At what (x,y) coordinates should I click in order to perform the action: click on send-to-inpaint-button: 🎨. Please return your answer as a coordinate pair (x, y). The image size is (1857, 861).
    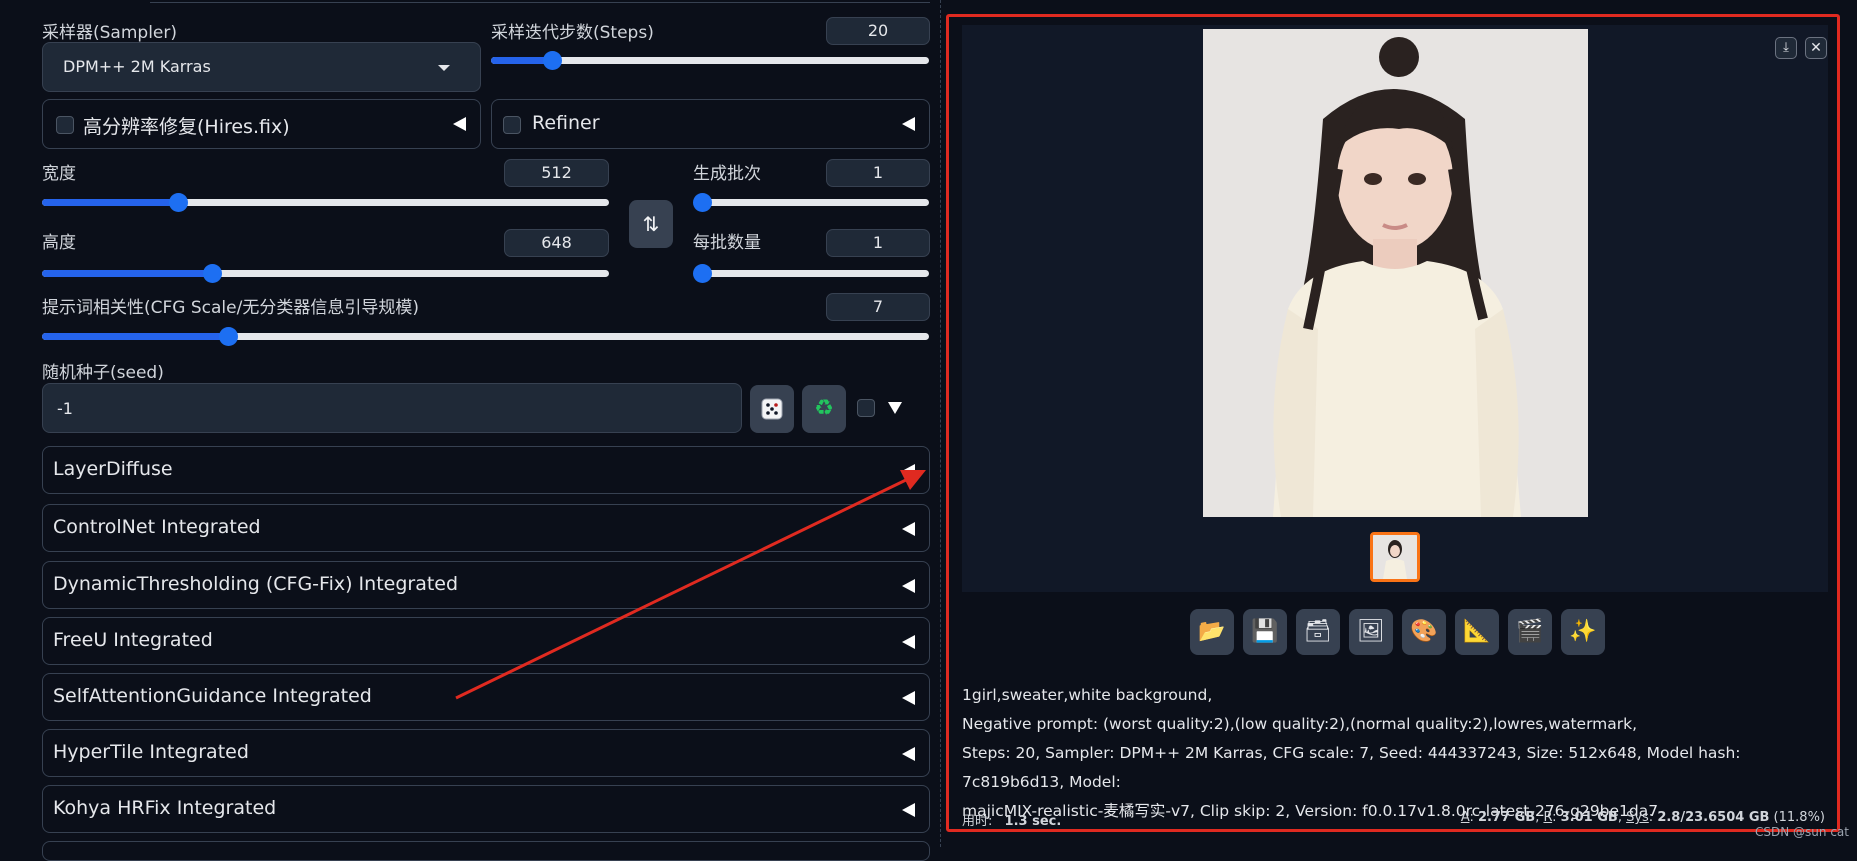
    Looking at the image, I should click on (1424, 632).